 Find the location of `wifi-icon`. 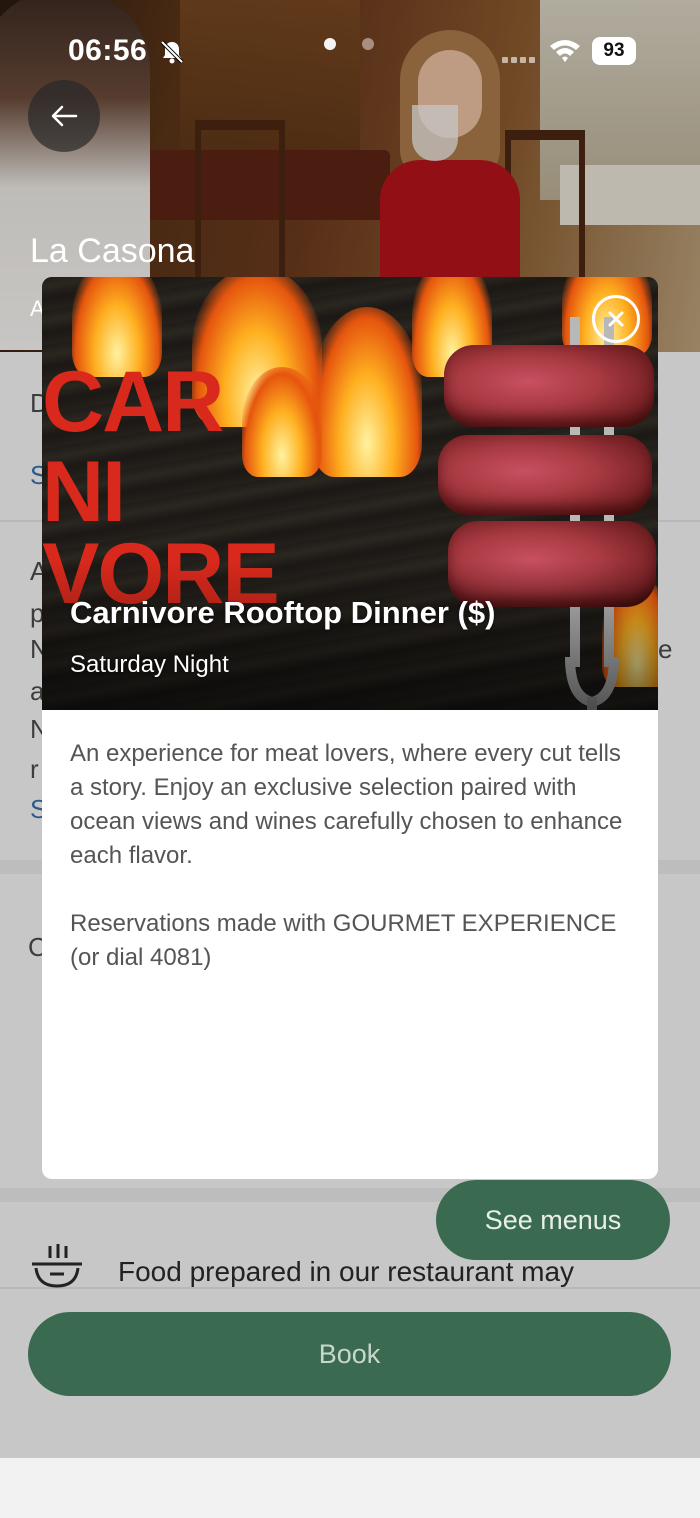

wifi-icon is located at coordinates (565, 51).